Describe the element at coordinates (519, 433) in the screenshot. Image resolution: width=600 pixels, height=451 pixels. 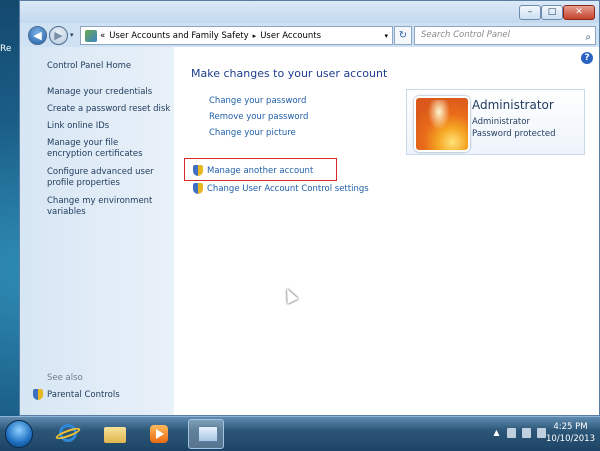
I see `system-tray: ▲` at that location.